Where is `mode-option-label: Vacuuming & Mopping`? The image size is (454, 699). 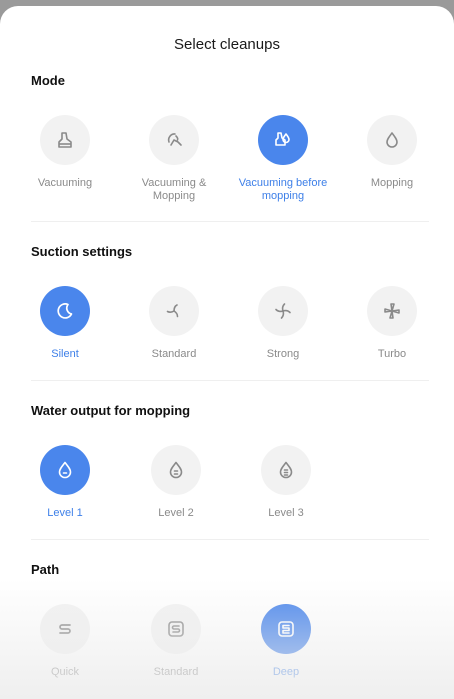 mode-option-label: Vacuuming & Mopping is located at coordinates (174, 189).